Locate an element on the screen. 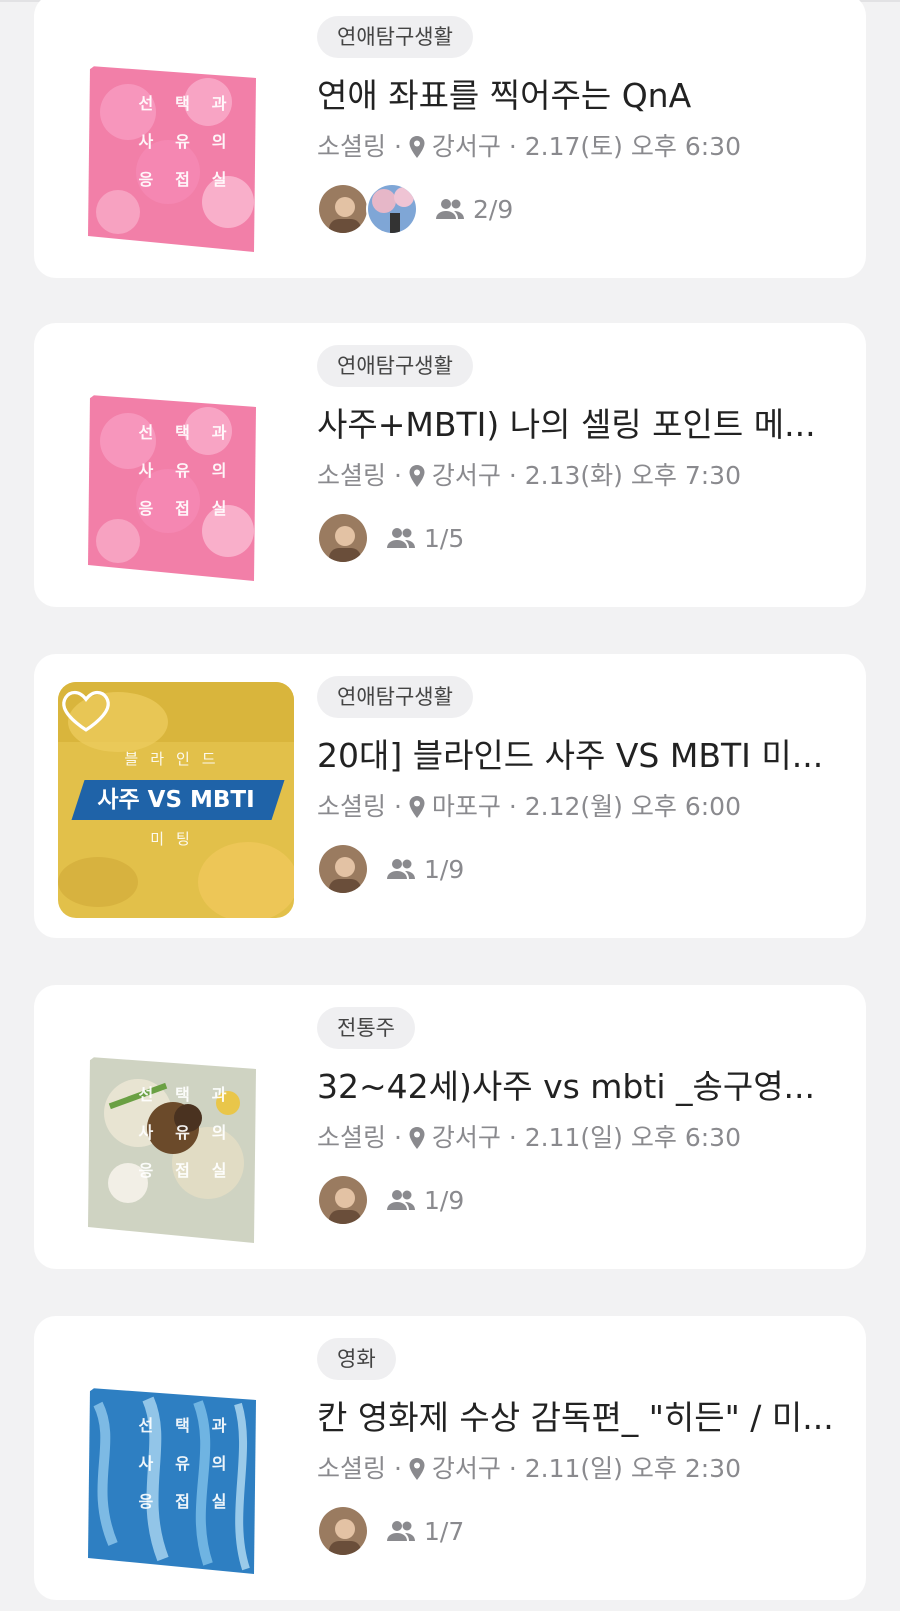 This screenshot has width=900, height=1611. meeting-meta: 소셜링 · 강서구 · 2.13(화) 오후 7:30 is located at coordinates (529, 476).